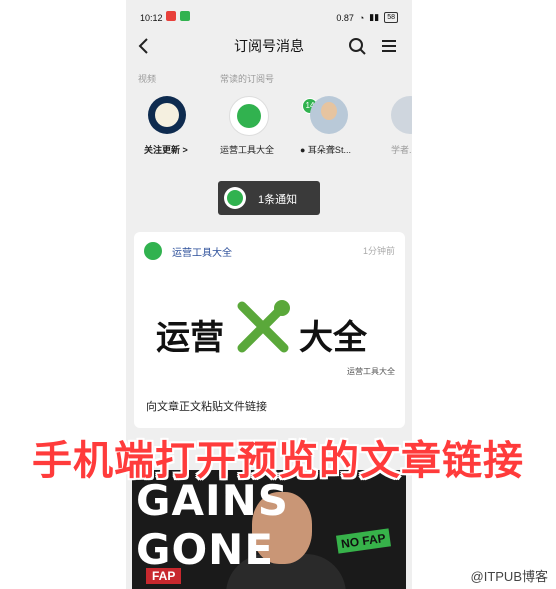 Image resolution: width=556 pixels, height=589 pixels. What do you see at coordinates (247, 149) in the screenshot?
I see `avatar-label: 运营工具大全` at bounding box center [247, 149].